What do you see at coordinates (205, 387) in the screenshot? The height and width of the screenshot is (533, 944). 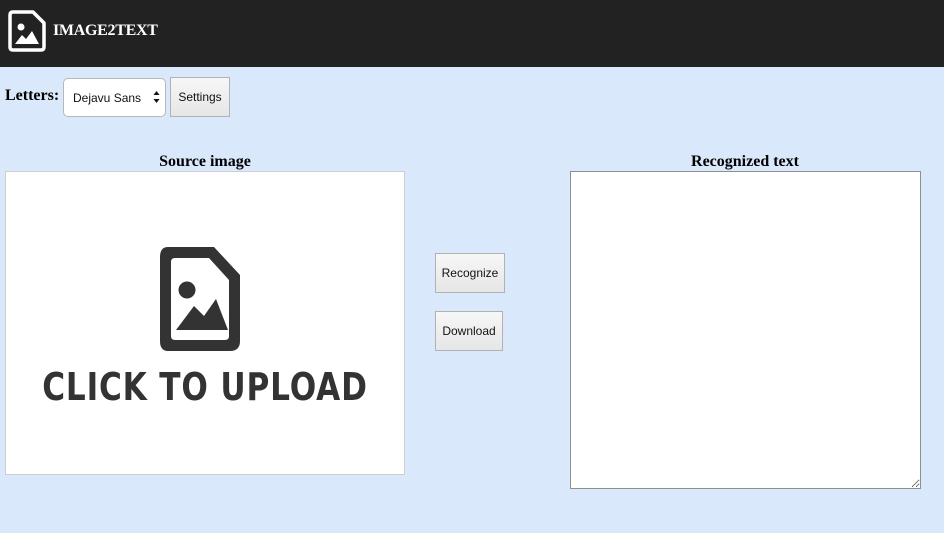 I see `upload-label: CLICK TO UPLOAD` at bounding box center [205, 387].